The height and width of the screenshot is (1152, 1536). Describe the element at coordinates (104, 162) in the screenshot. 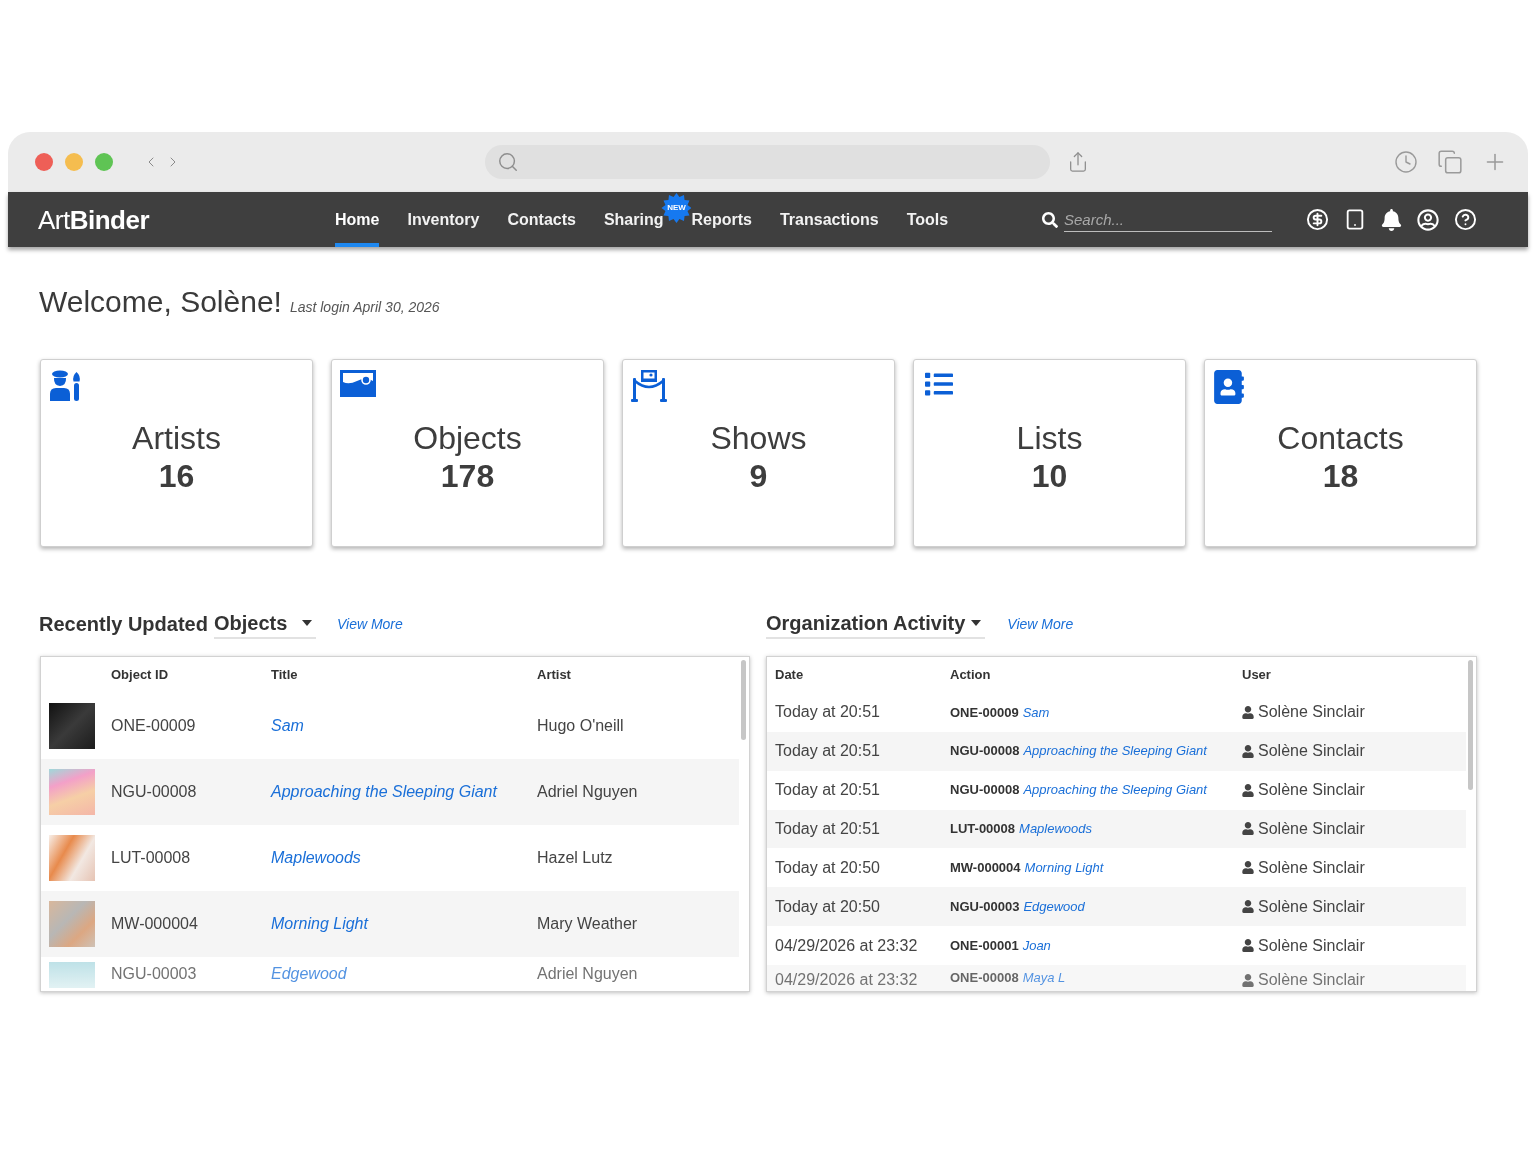

I see `zoom-window-icon` at that location.